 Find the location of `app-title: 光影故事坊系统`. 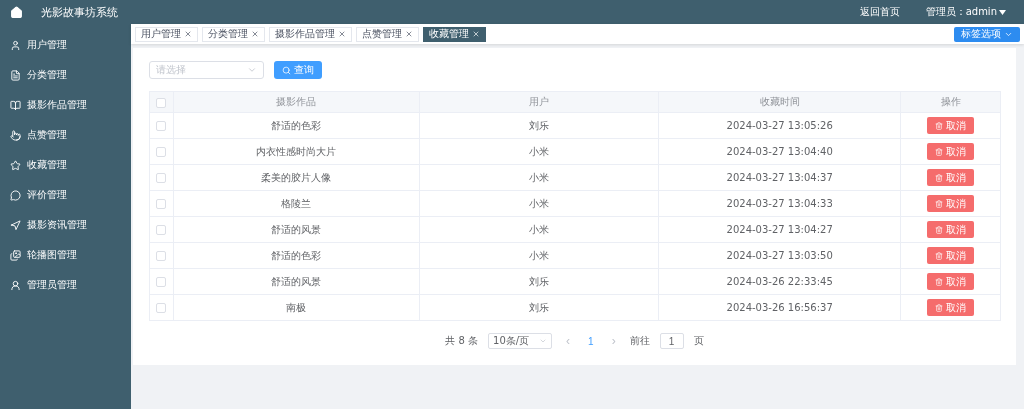

app-title: 光影故事坊系统 is located at coordinates (80, 12).